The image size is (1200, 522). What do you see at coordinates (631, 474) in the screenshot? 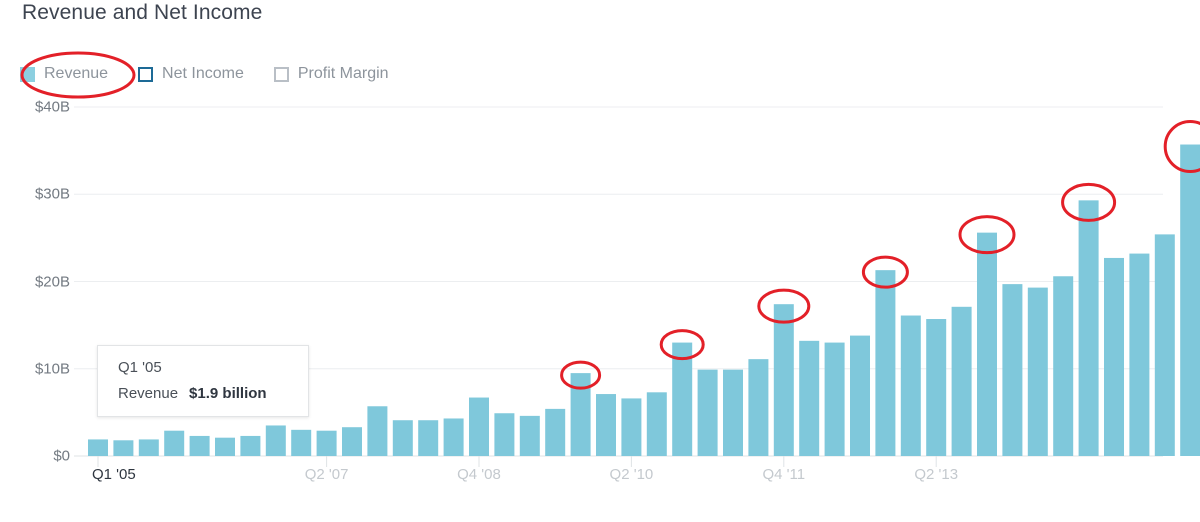
I see `x-axis-tick-label: Q2 '10` at bounding box center [631, 474].